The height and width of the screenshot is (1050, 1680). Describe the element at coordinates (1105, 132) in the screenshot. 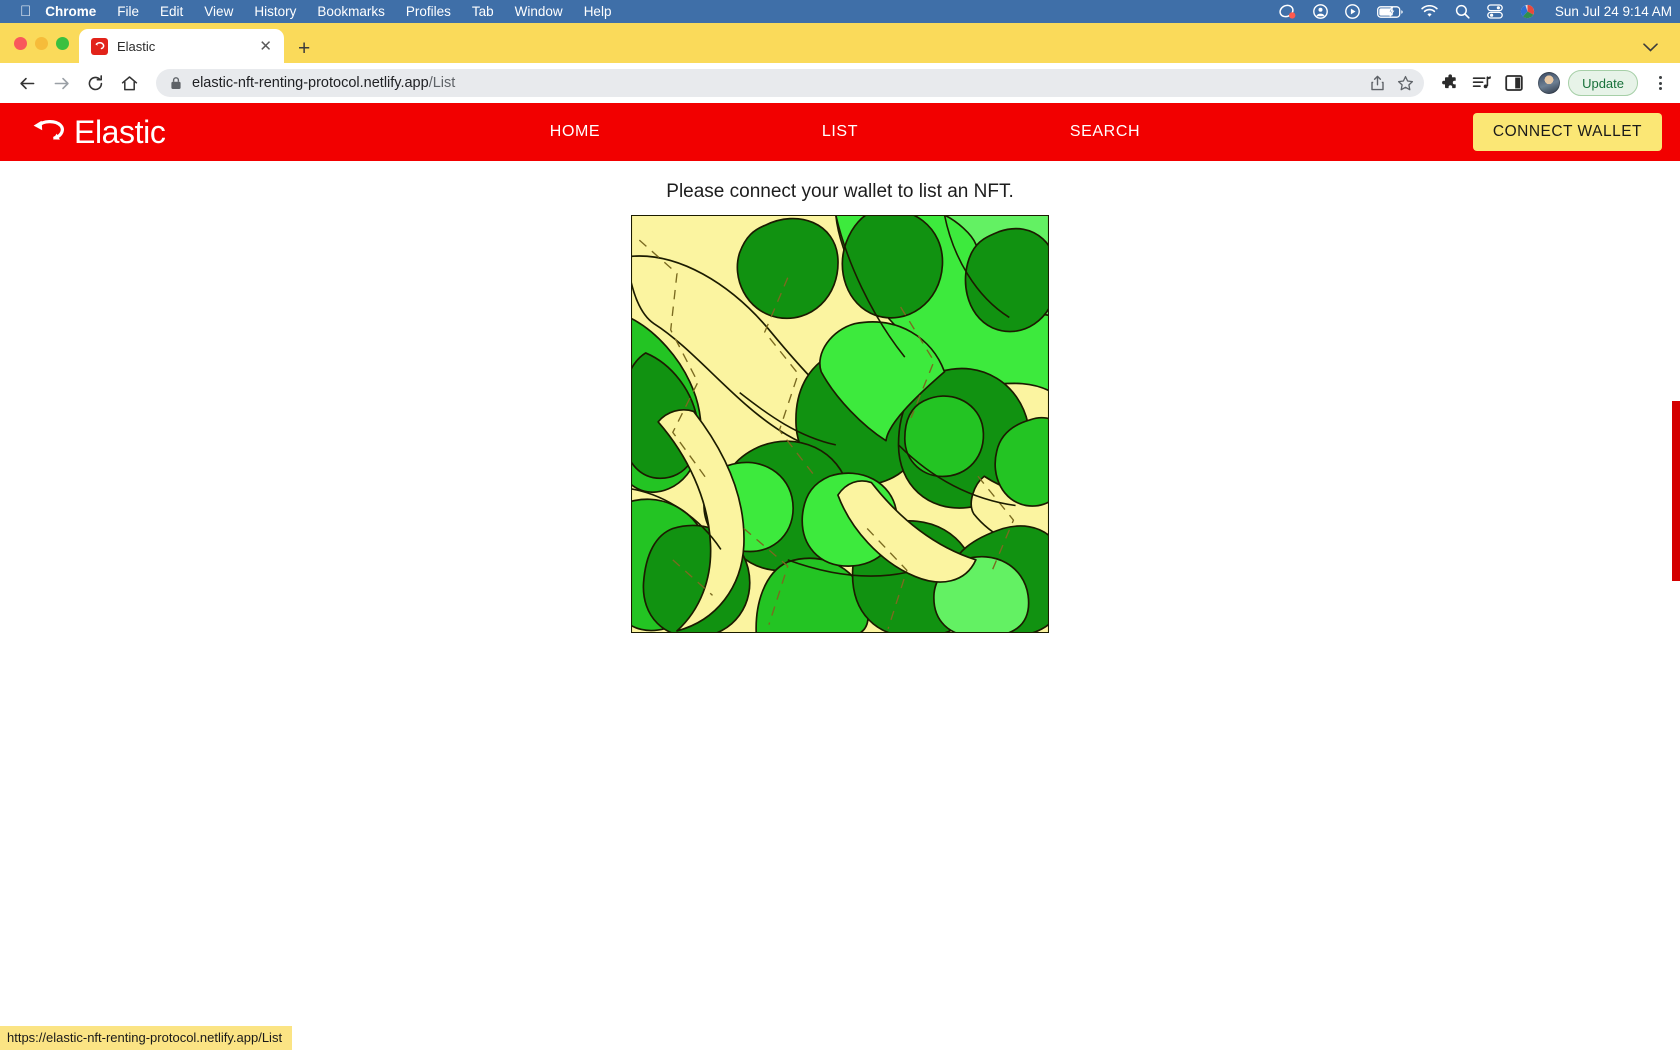

I see `nav-link-search: SEARCH` at that location.